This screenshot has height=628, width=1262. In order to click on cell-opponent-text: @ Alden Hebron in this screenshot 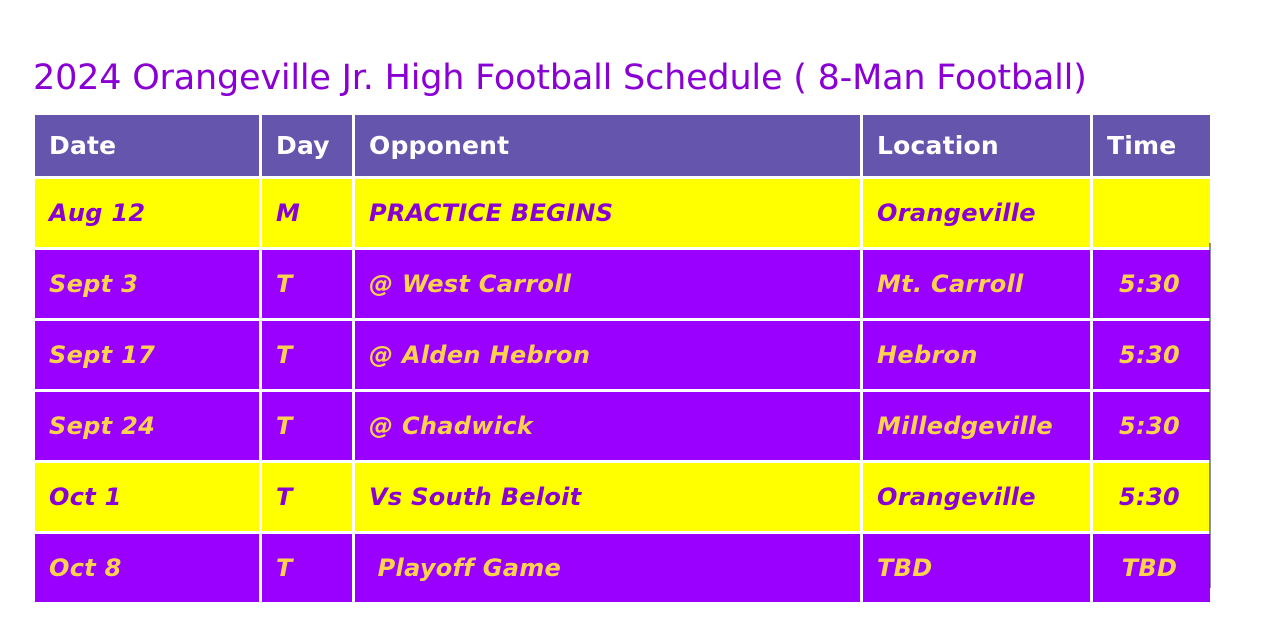, I will do `click(480, 355)`.